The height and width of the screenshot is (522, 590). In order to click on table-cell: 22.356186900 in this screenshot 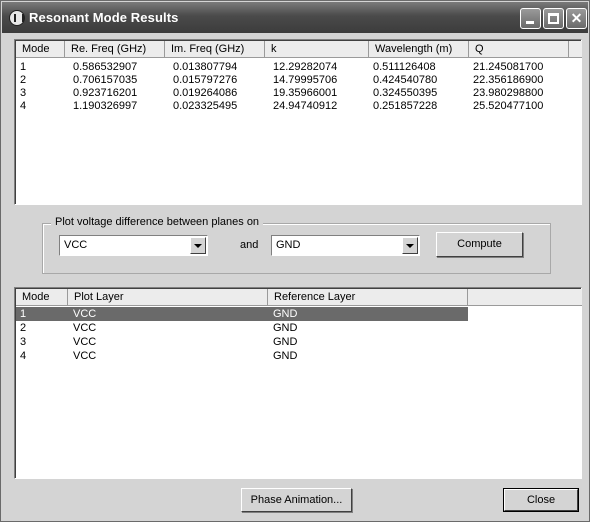, I will do `click(508, 80)`.